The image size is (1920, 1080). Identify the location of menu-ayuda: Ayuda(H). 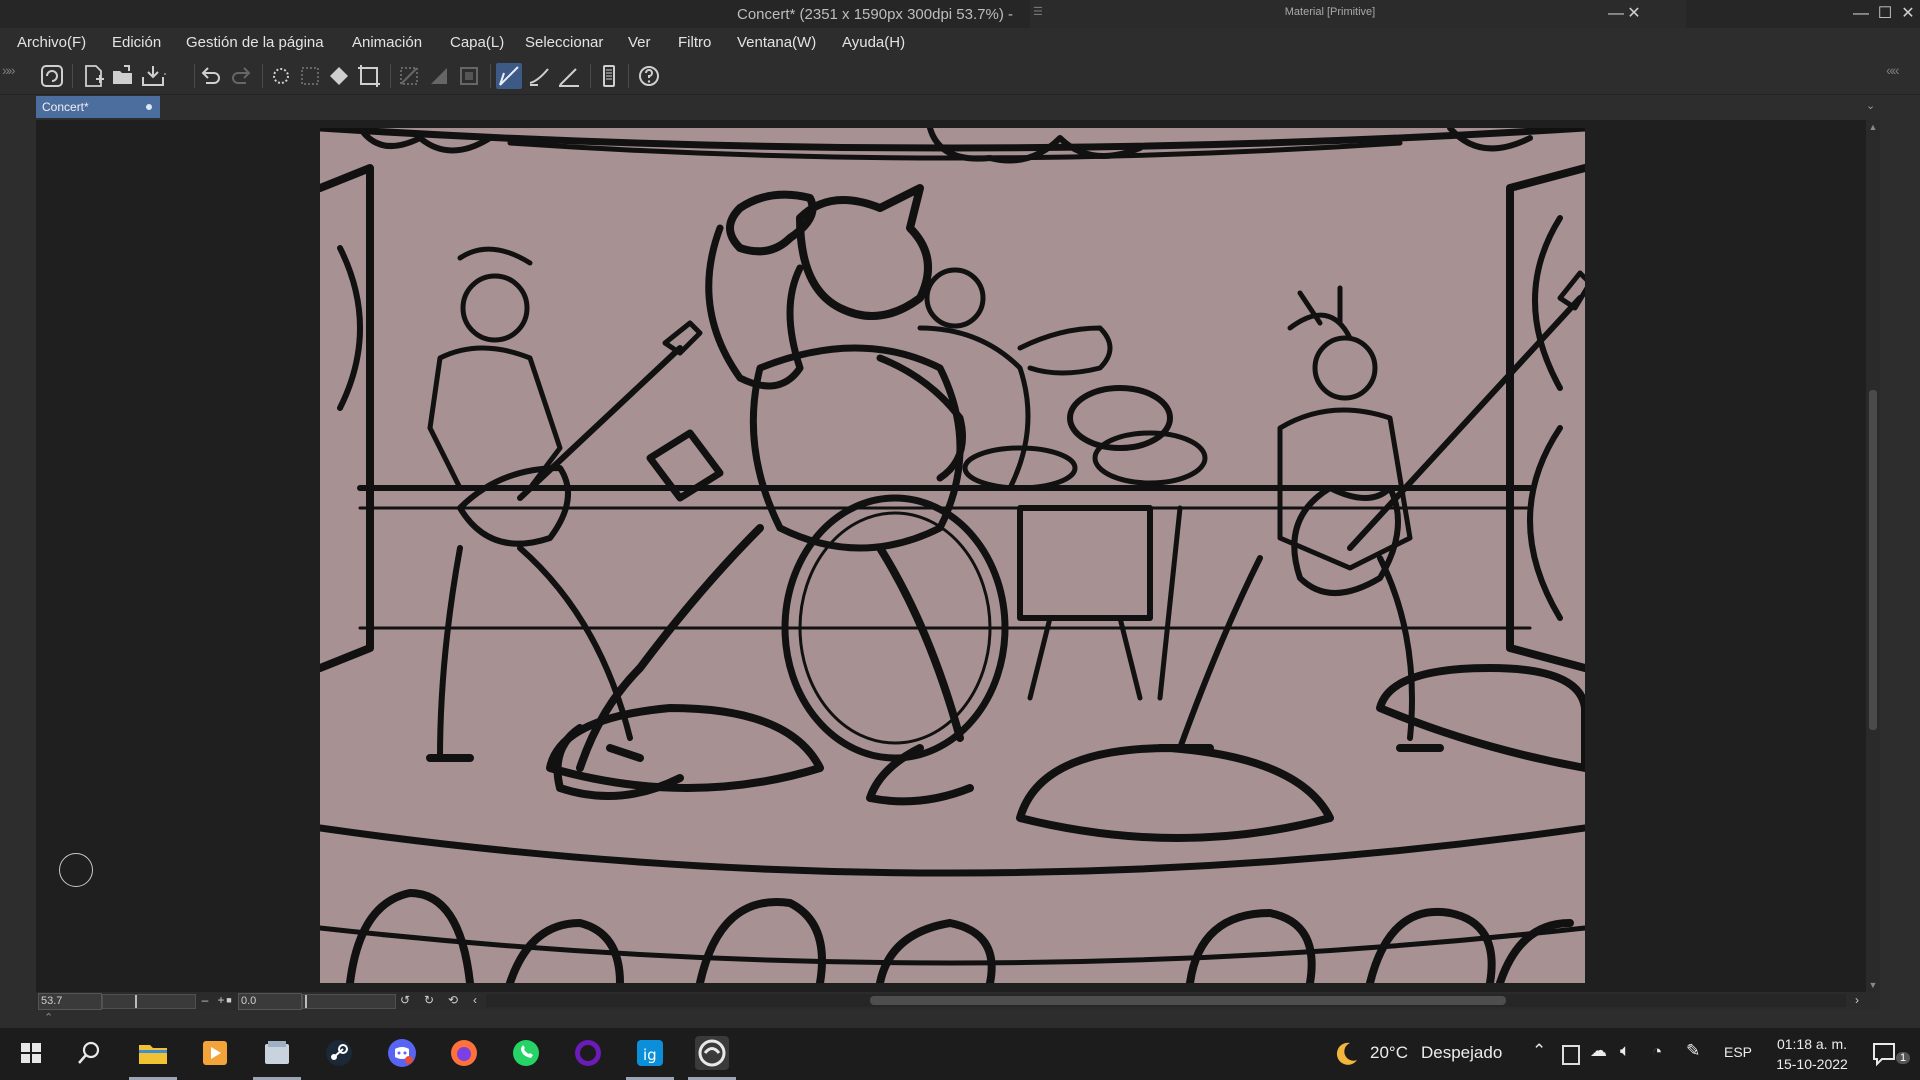
(873, 42).